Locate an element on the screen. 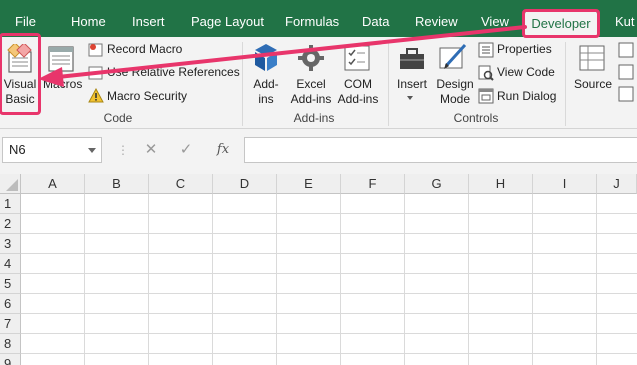 The width and height of the screenshot is (637, 365). row-header-3: 3 is located at coordinates (10, 244).